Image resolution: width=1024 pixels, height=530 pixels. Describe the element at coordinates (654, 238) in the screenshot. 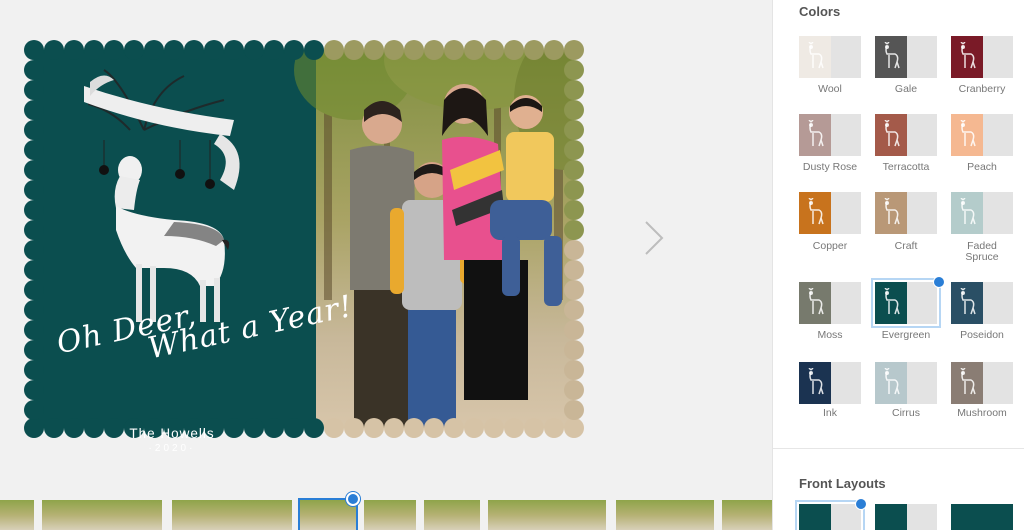

I see `next-arrow-icon` at that location.